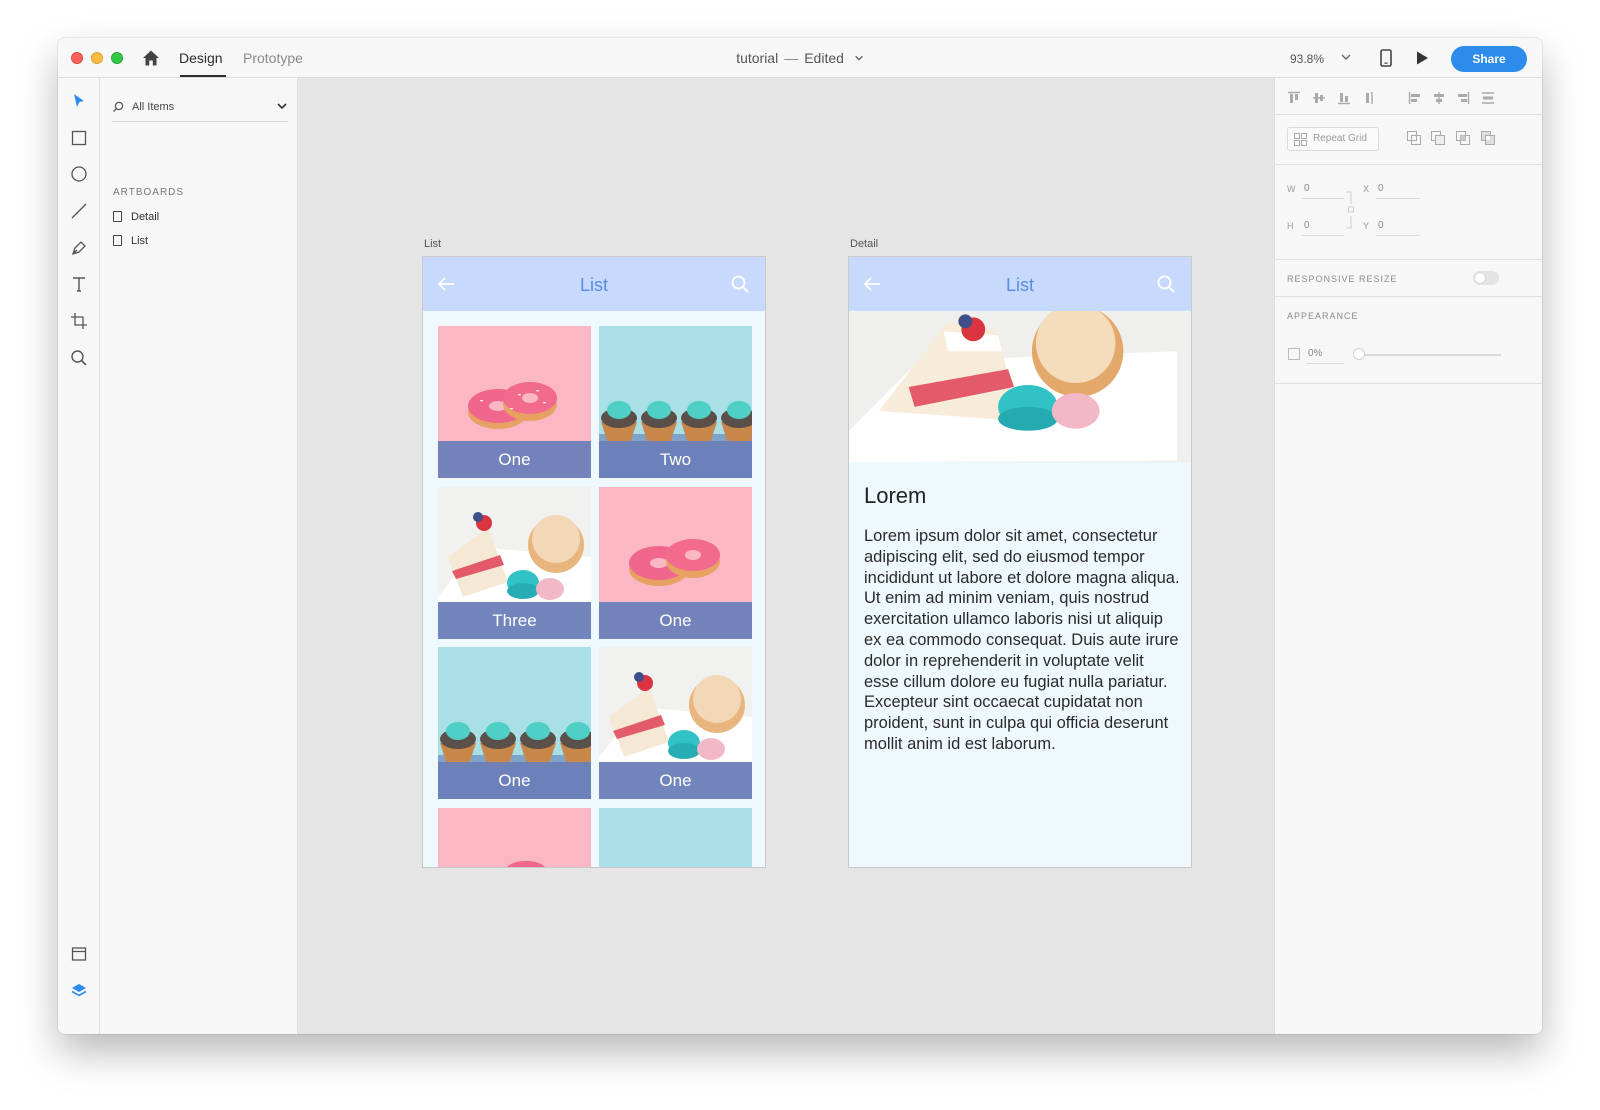 This screenshot has height=1110, width=1600. Describe the element at coordinates (1366, 226) in the screenshot. I see `y-label: Y` at that location.